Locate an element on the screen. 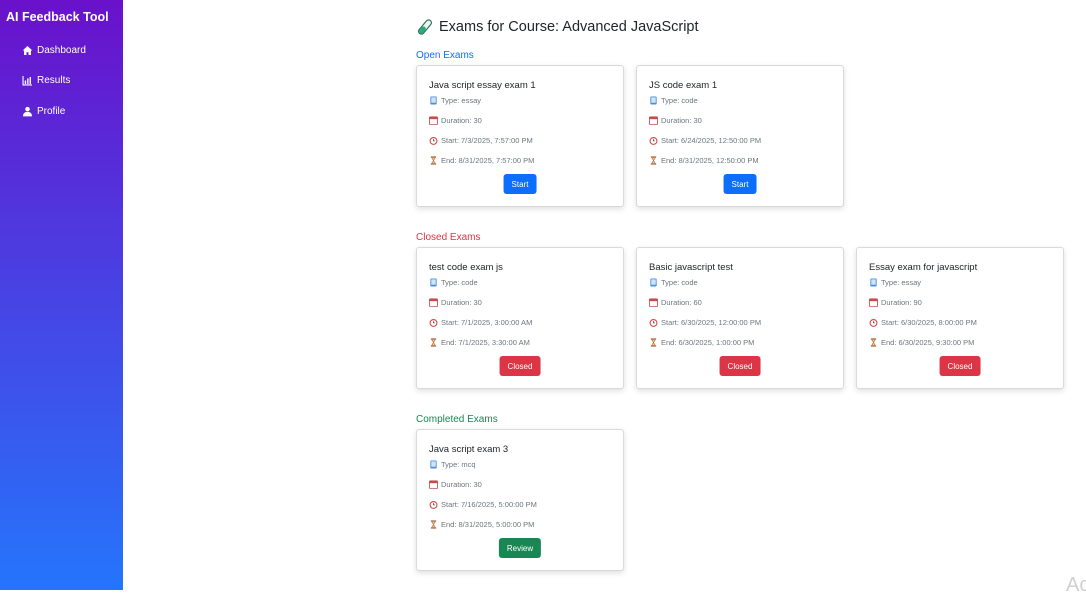  review-button: Review is located at coordinates (520, 548).